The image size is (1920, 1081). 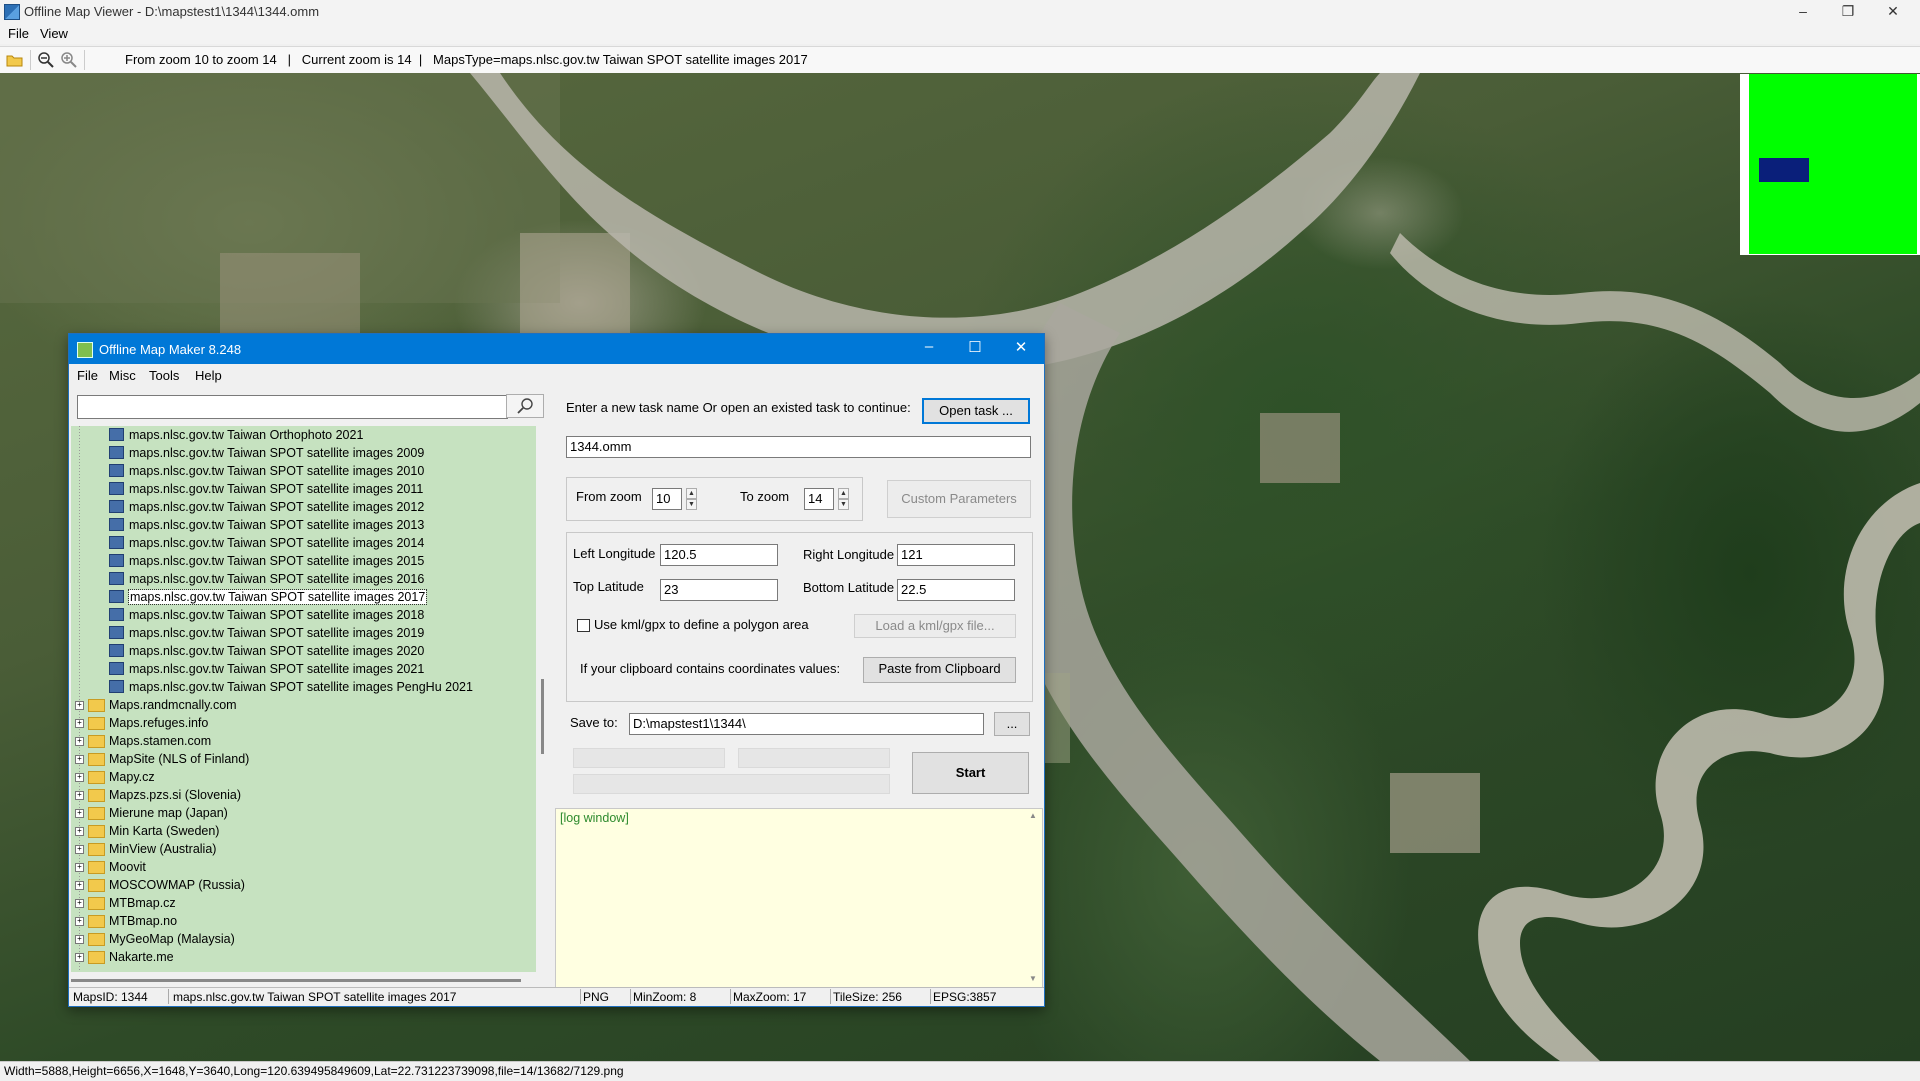 What do you see at coordinates (303, 741) in the screenshot?
I see `tree-folder-item: + Maps.stamen.com` at bounding box center [303, 741].